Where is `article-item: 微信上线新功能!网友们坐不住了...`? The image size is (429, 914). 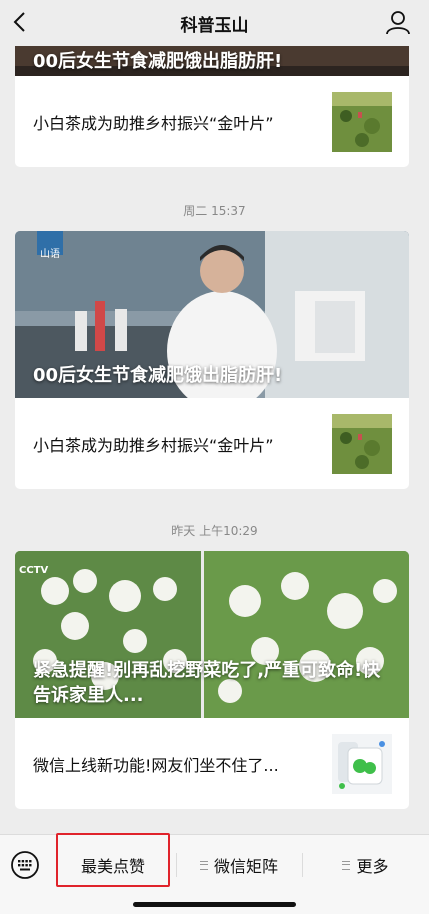 article-item: 微信上线新功能!网友们坐不住了... is located at coordinates (212, 763).